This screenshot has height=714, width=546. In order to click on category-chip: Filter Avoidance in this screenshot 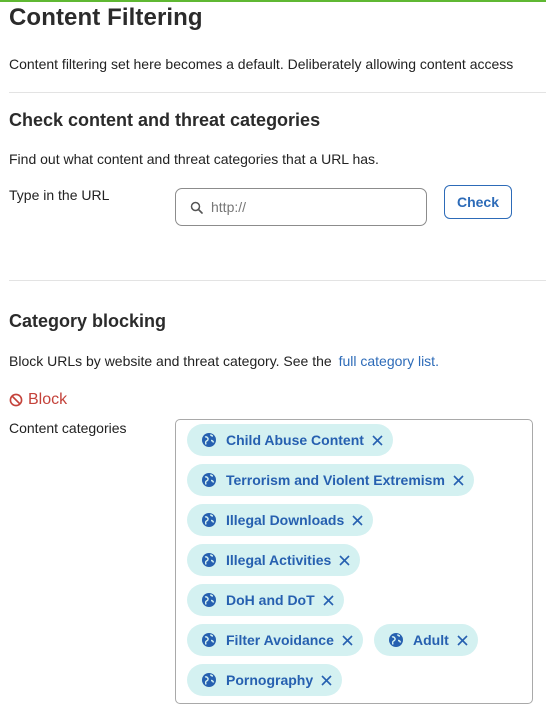, I will do `click(275, 640)`.